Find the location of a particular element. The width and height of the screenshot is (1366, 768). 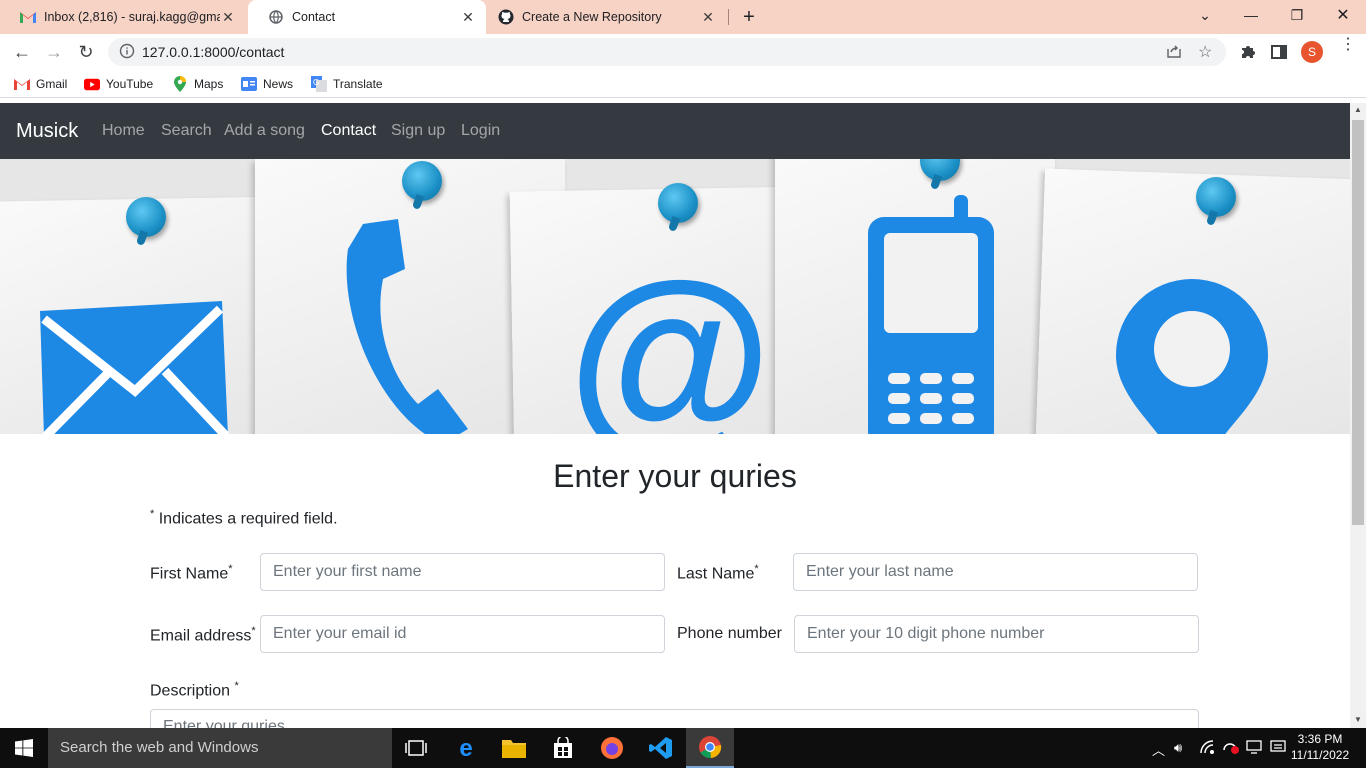

back-arrow-icon: ← is located at coordinates (22, 52).